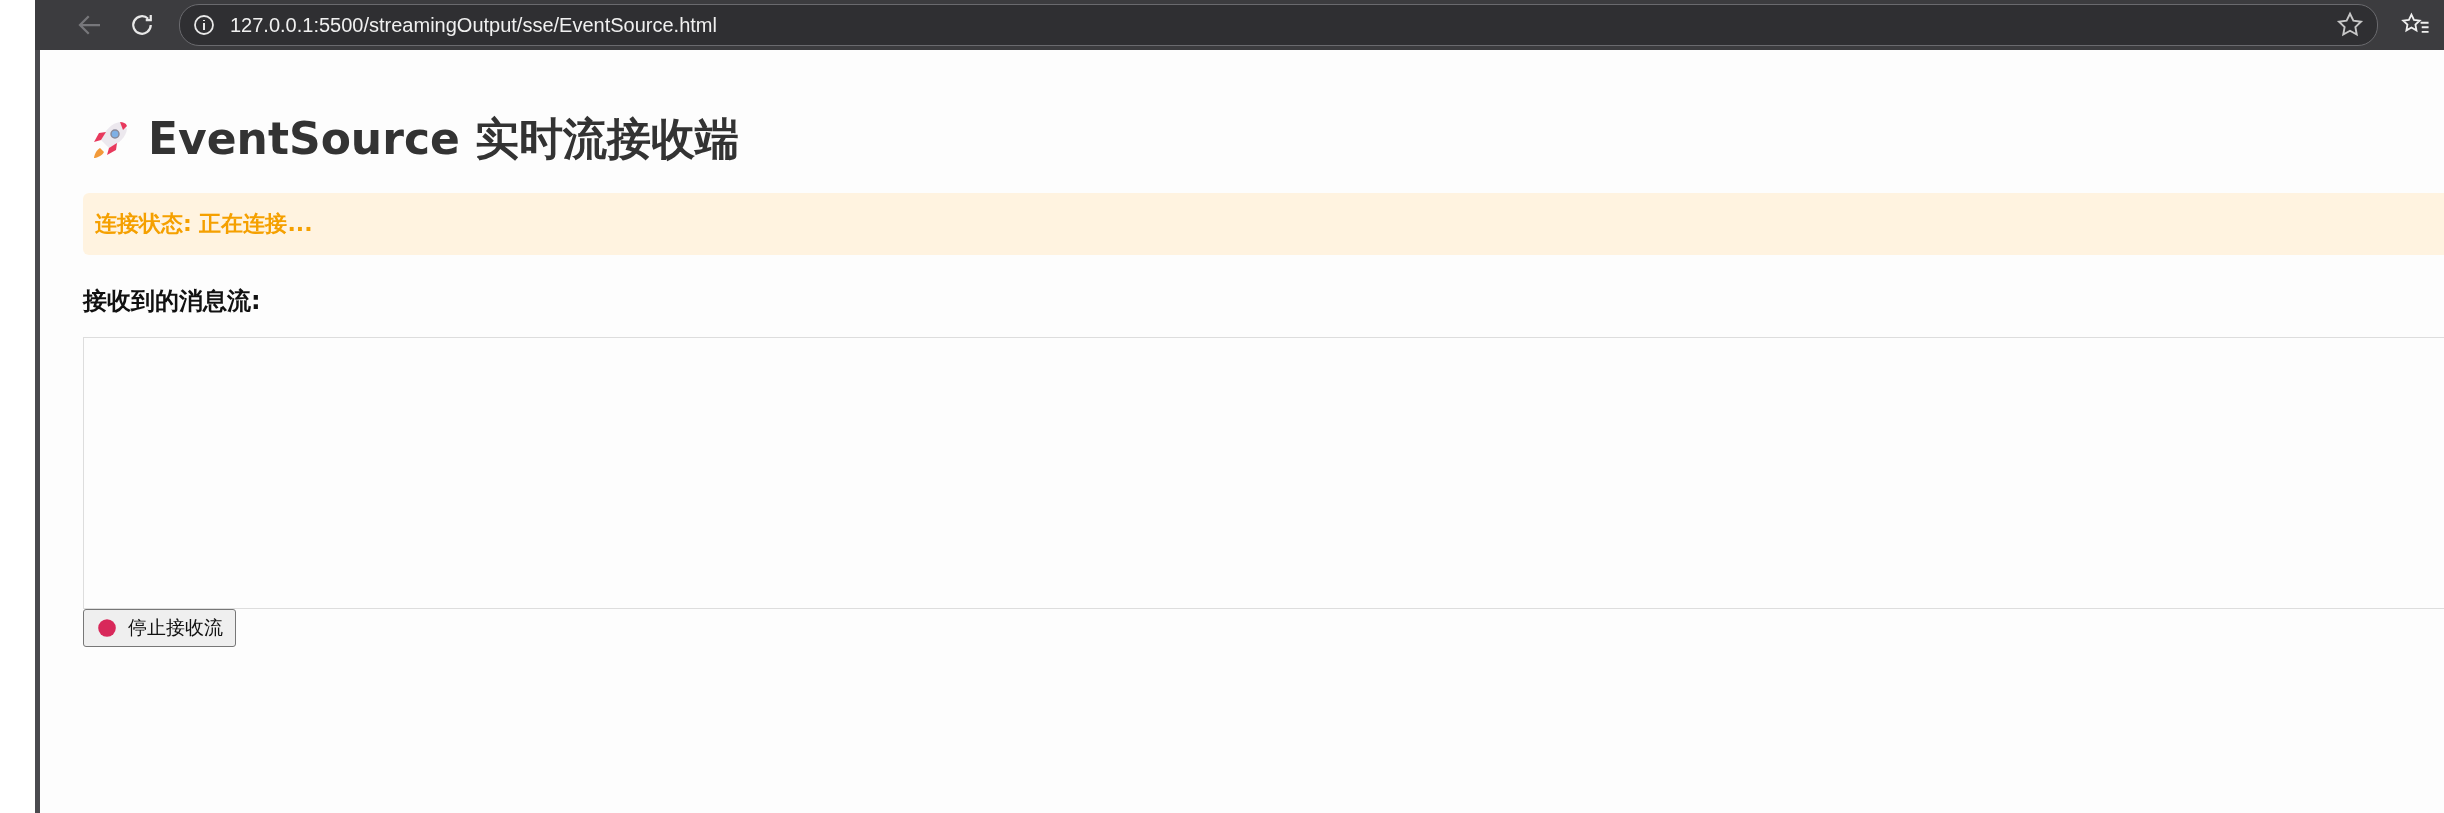 This screenshot has width=2444, height=813. Describe the element at coordinates (159, 628) in the screenshot. I see `stop-button: 停止接收流` at that location.